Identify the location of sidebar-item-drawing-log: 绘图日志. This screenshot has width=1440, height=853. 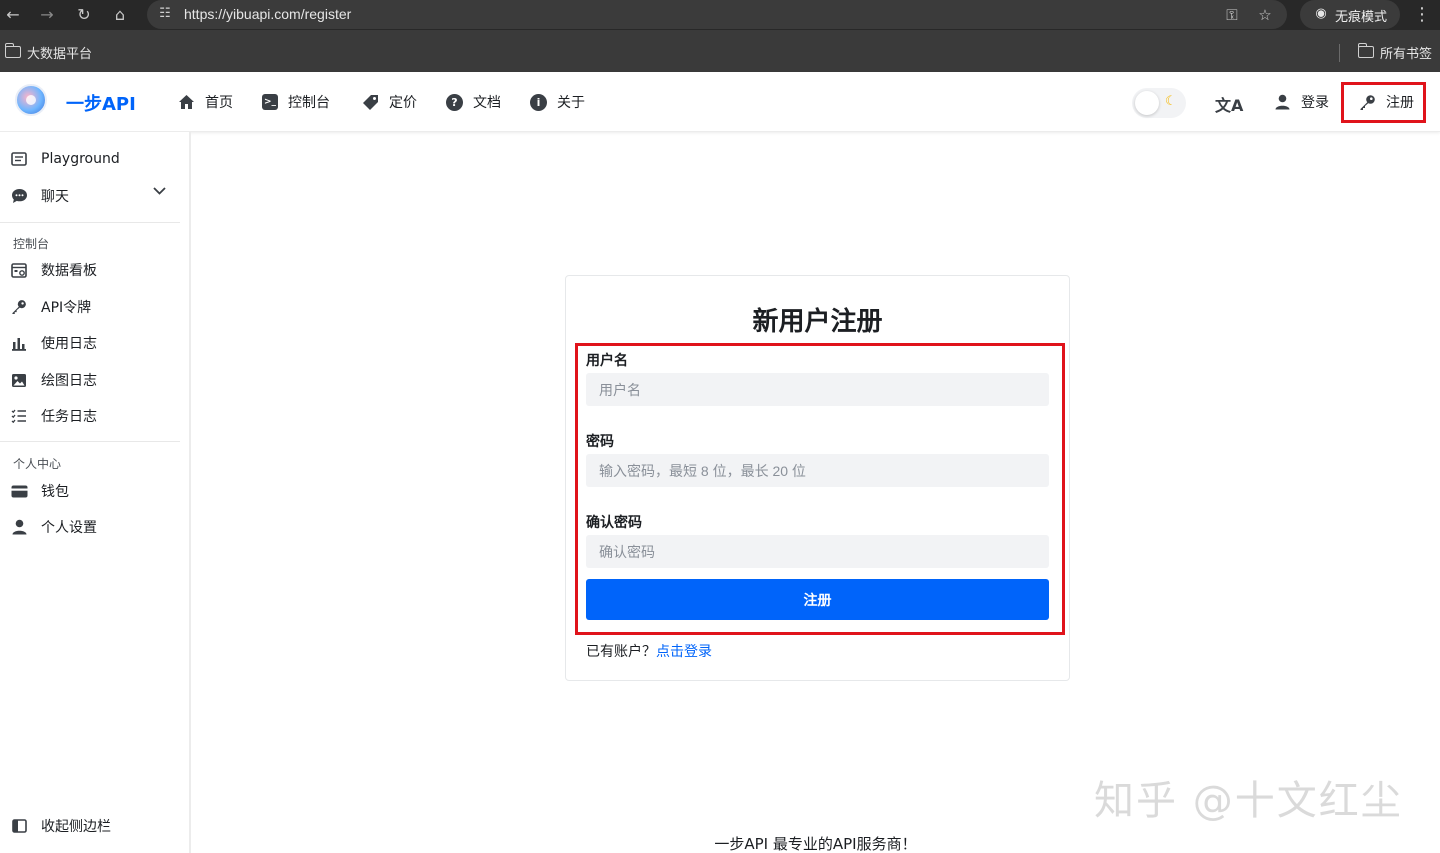
(53, 380).